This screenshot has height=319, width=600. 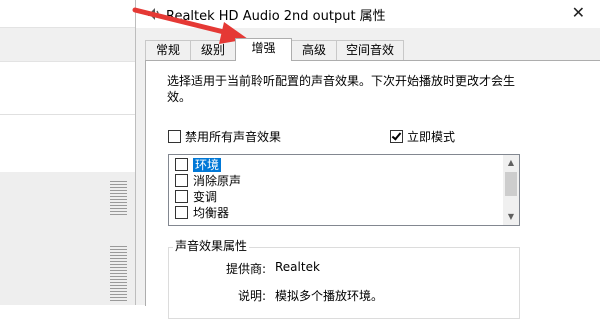 What do you see at coordinates (245, 269) in the screenshot?
I see `provider-label: 提供商:` at bounding box center [245, 269].